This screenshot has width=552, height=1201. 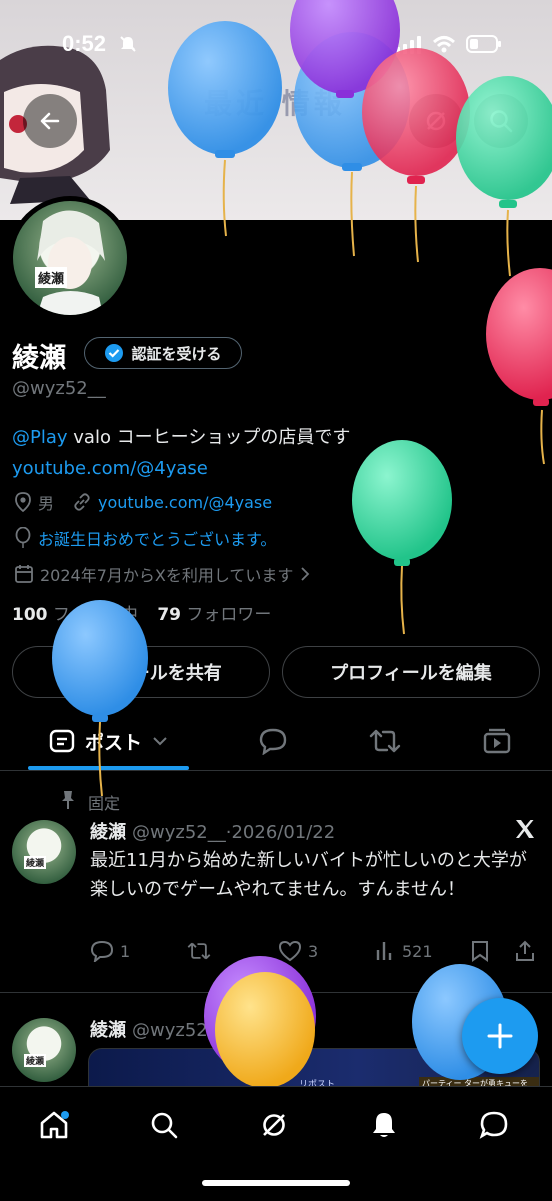 I want to click on reply-count: 1, so click(x=125, y=951).